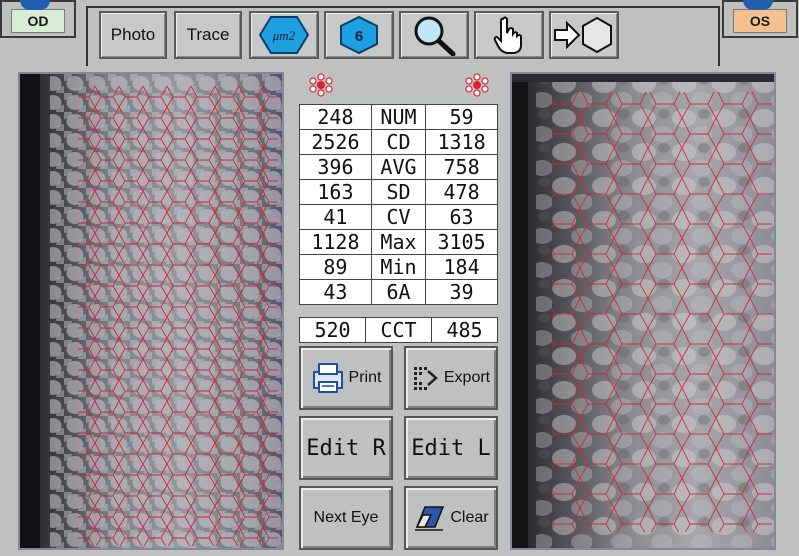 Image resolution: width=799 pixels, height=556 pixels. I want to click on hexagon-um2-icon: μm2, so click(284, 35).